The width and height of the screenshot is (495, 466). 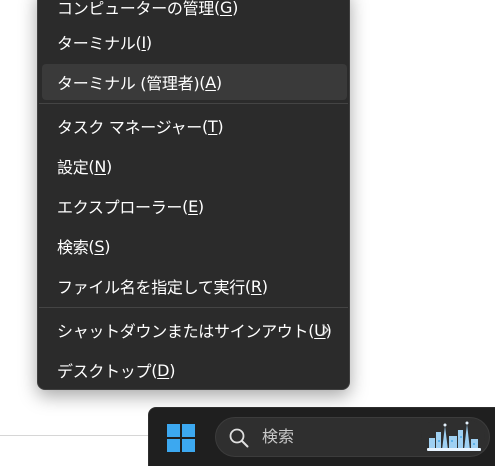 What do you see at coordinates (73, 247) in the screenshot?
I see `menu-item-label: 検索` at bounding box center [73, 247].